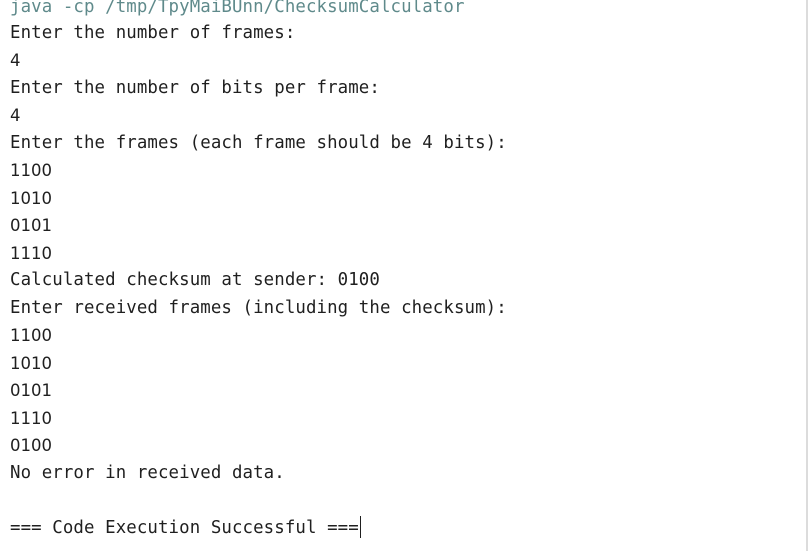  What do you see at coordinates (31, 198) in the screenshot?
I see `sender-frame: 1010` at bounding box center [31, 198].